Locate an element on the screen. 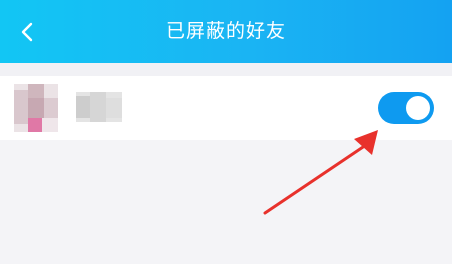 The width and height of the screenshot is (452, 264). toggle-knob is located at coordinates (418, 108).